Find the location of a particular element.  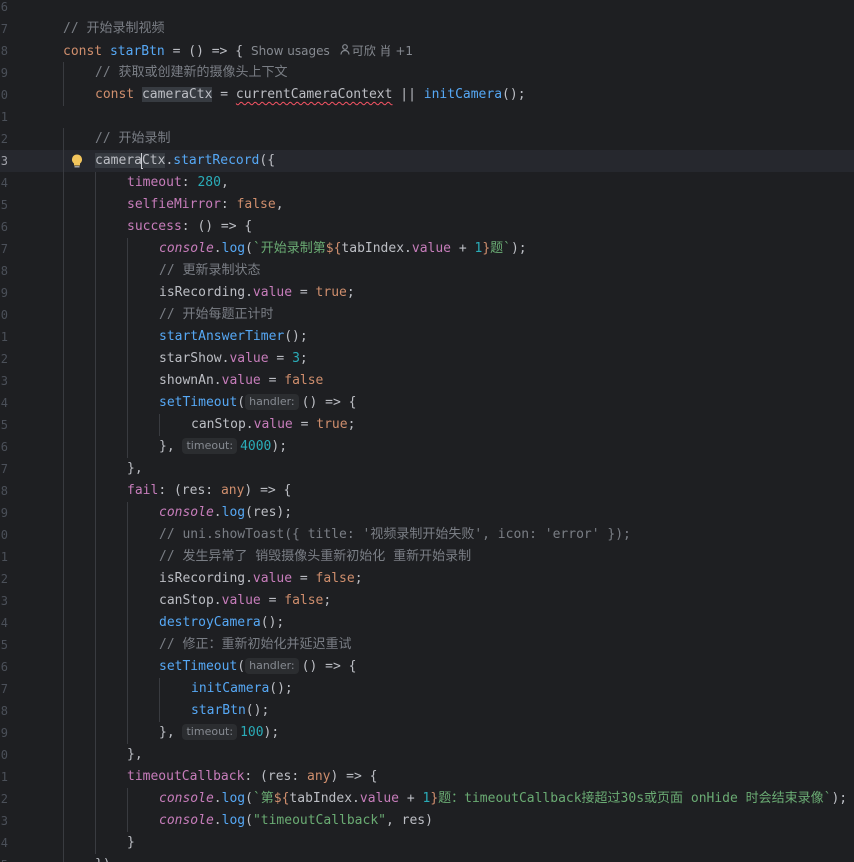

code-line: 5}) is located at coordinates (427, 858).